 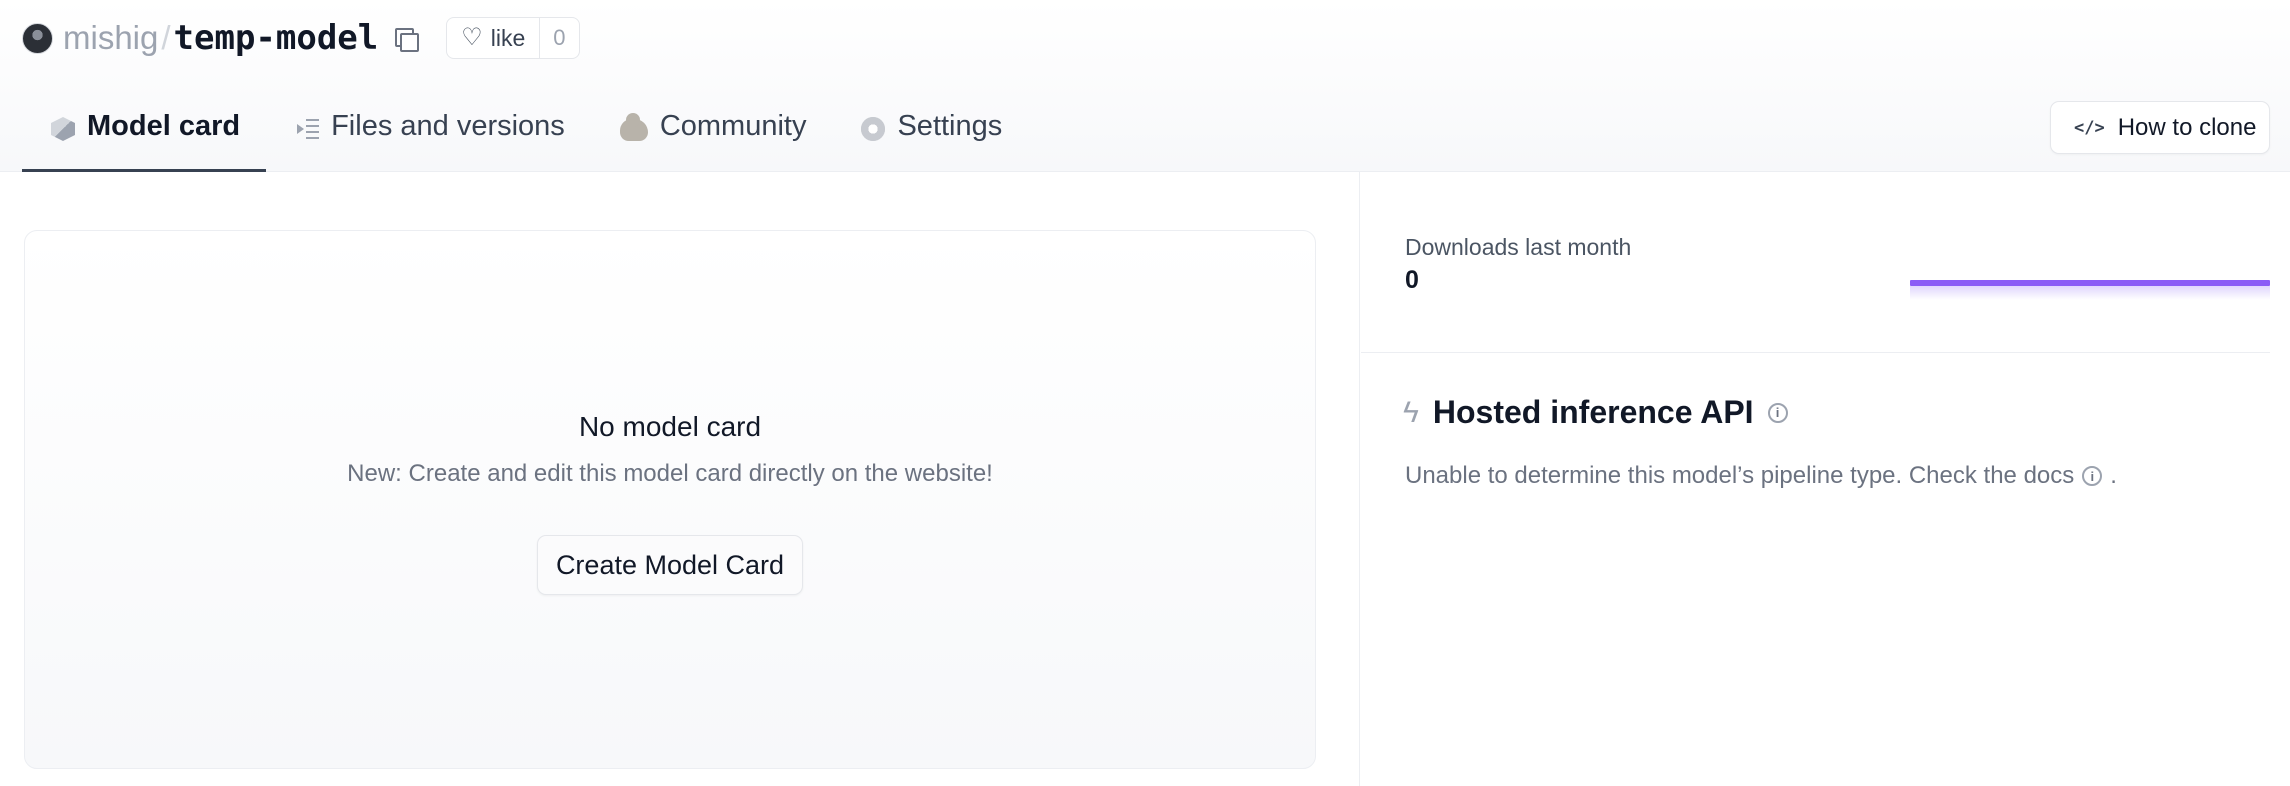 I want to click on tab-label: Community, so click(x=733, y=126).